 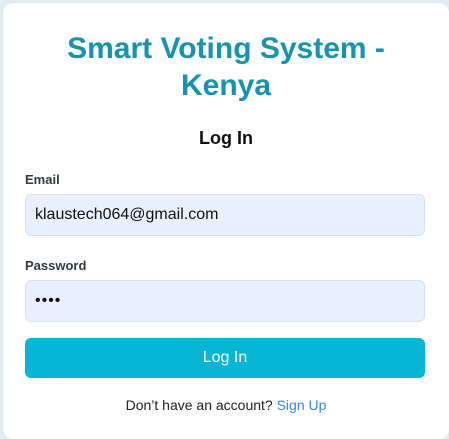 What do you see at coordinates (201, 405) in the screenshot?
I see `signup-prompt: Don’t have an account?` at bounding box center [201, 405].